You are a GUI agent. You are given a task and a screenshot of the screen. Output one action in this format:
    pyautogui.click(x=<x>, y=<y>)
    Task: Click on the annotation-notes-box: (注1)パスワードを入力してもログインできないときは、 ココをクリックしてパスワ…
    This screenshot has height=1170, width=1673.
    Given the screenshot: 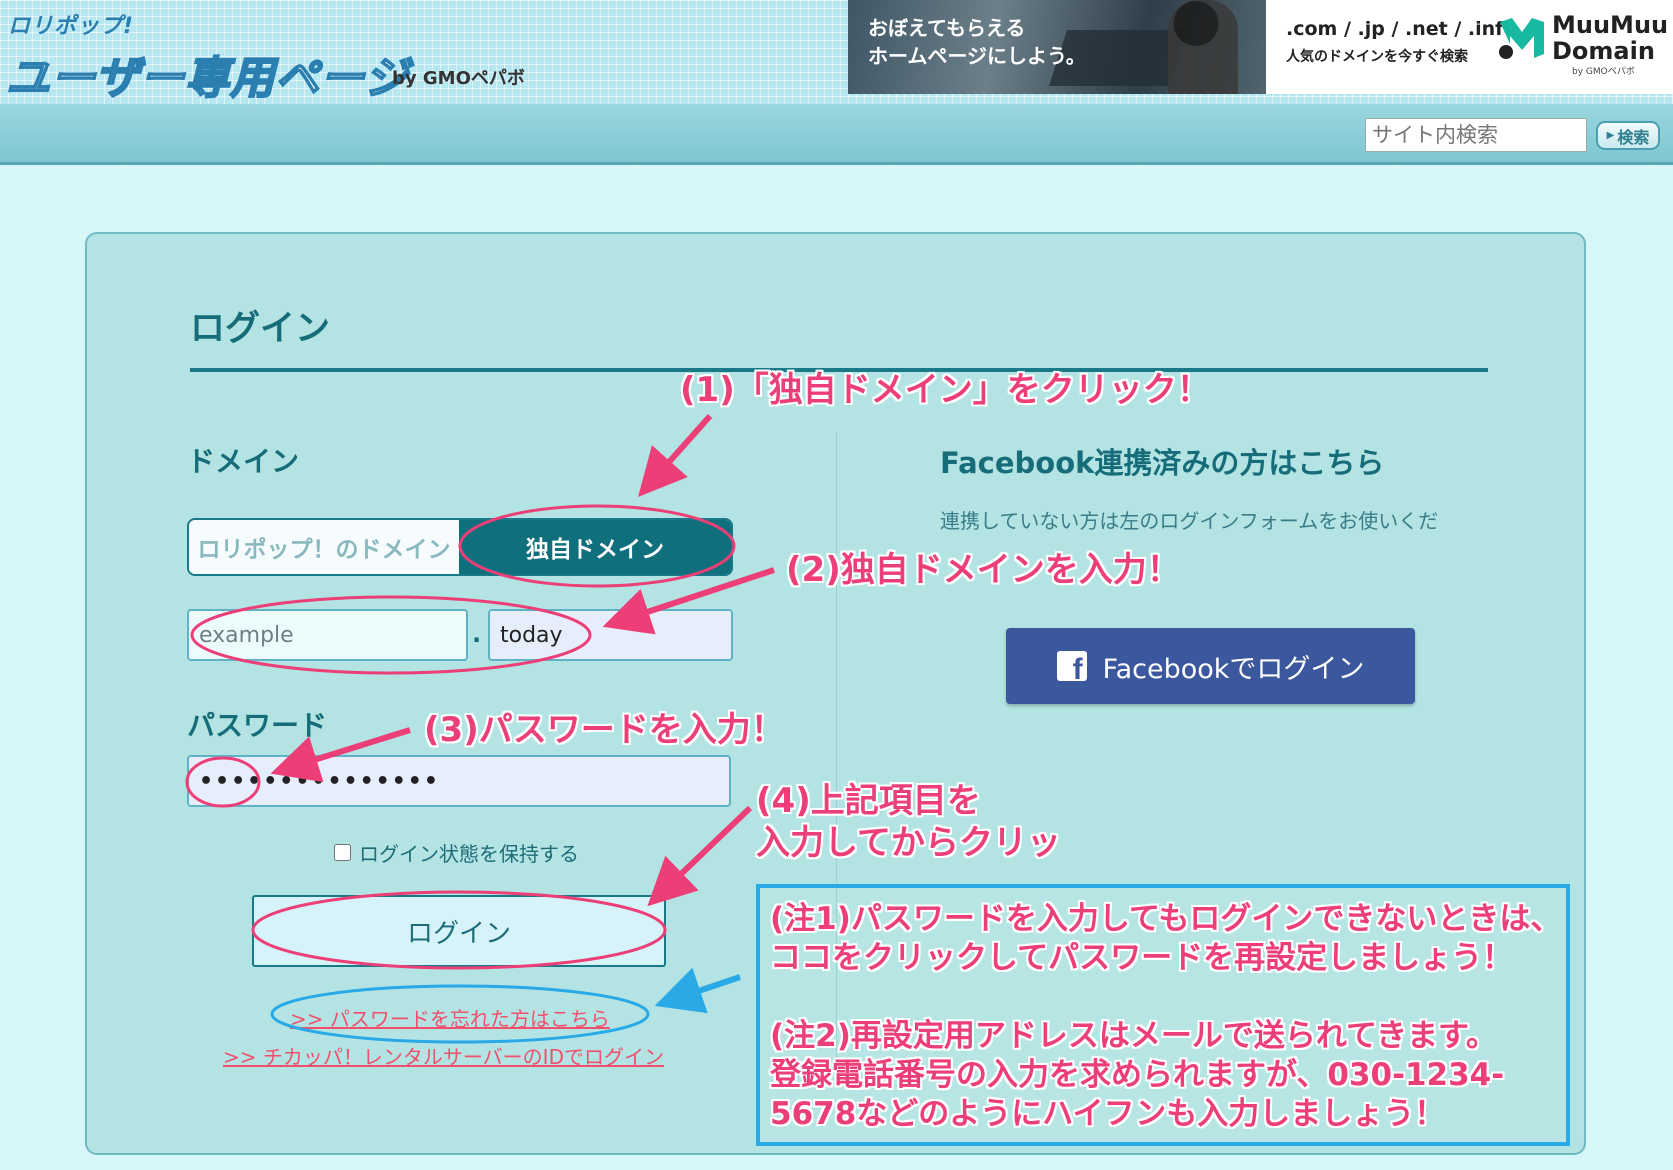 What is the action you would take?
    pyautogui.click(x=1163, y=1015)
    